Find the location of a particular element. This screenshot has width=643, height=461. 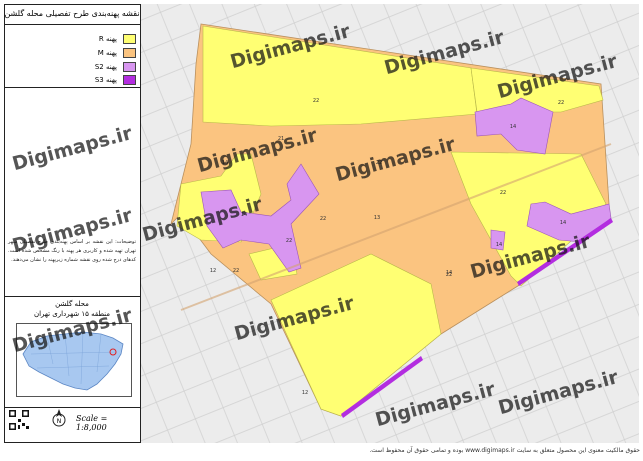

legend-label: پهنه S2 is located at coordinates (105, 67).